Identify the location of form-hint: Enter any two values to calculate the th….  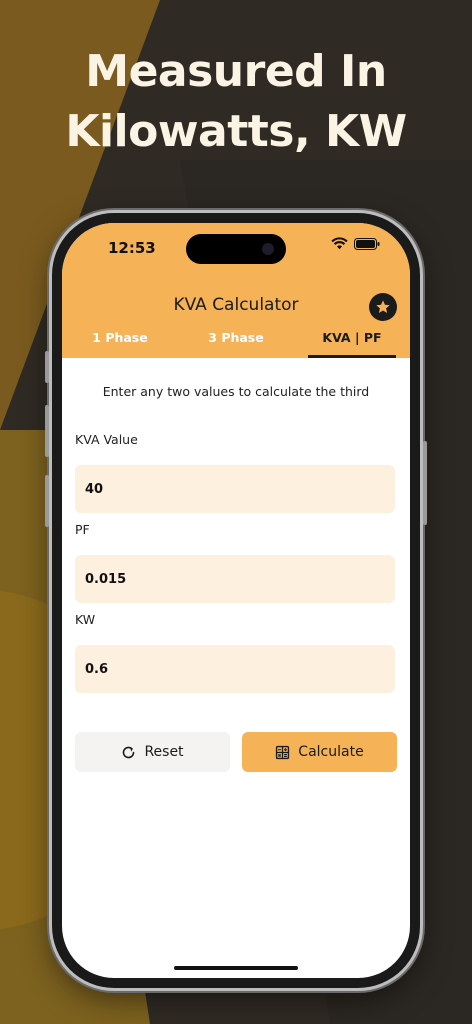
(236, 391).